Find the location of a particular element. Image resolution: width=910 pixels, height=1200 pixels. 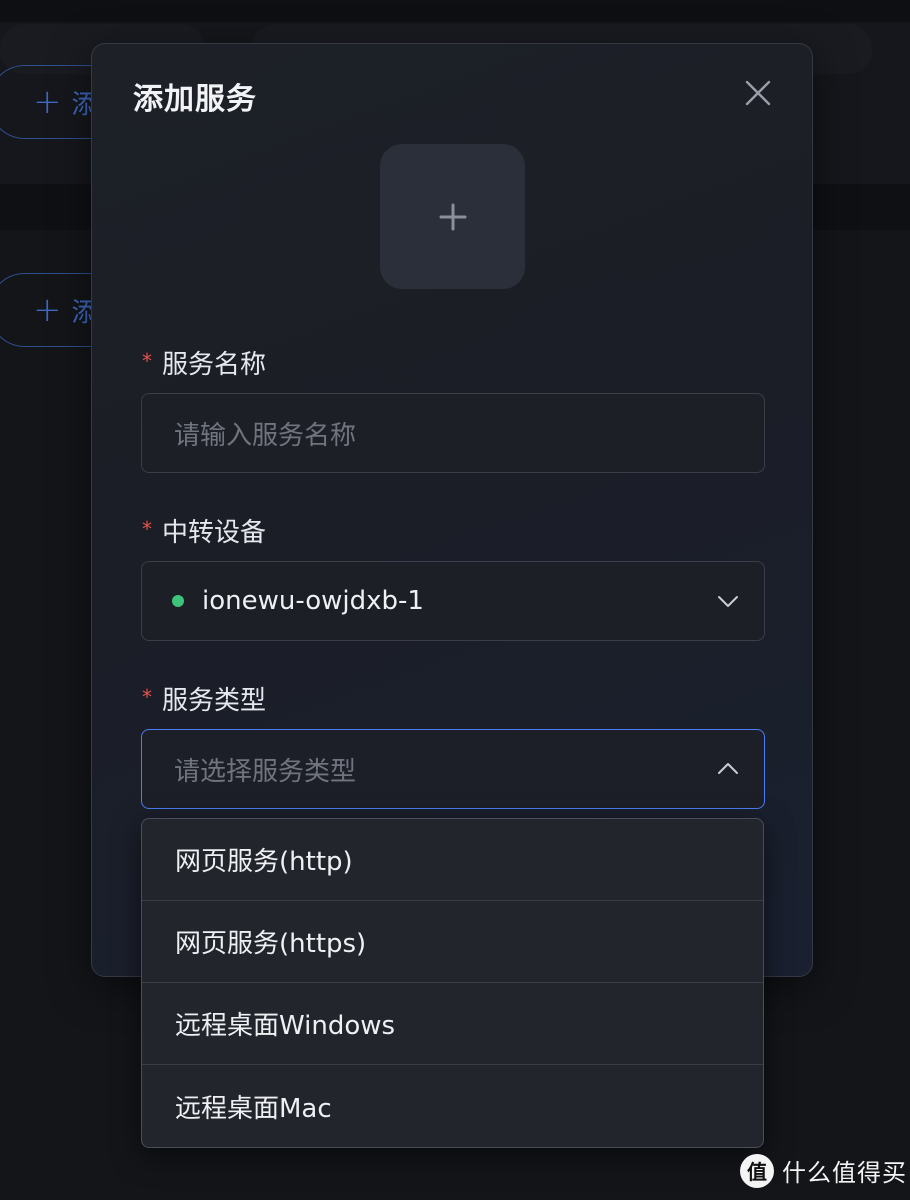

chevron-down-icon is located at coordinates (728, 601).